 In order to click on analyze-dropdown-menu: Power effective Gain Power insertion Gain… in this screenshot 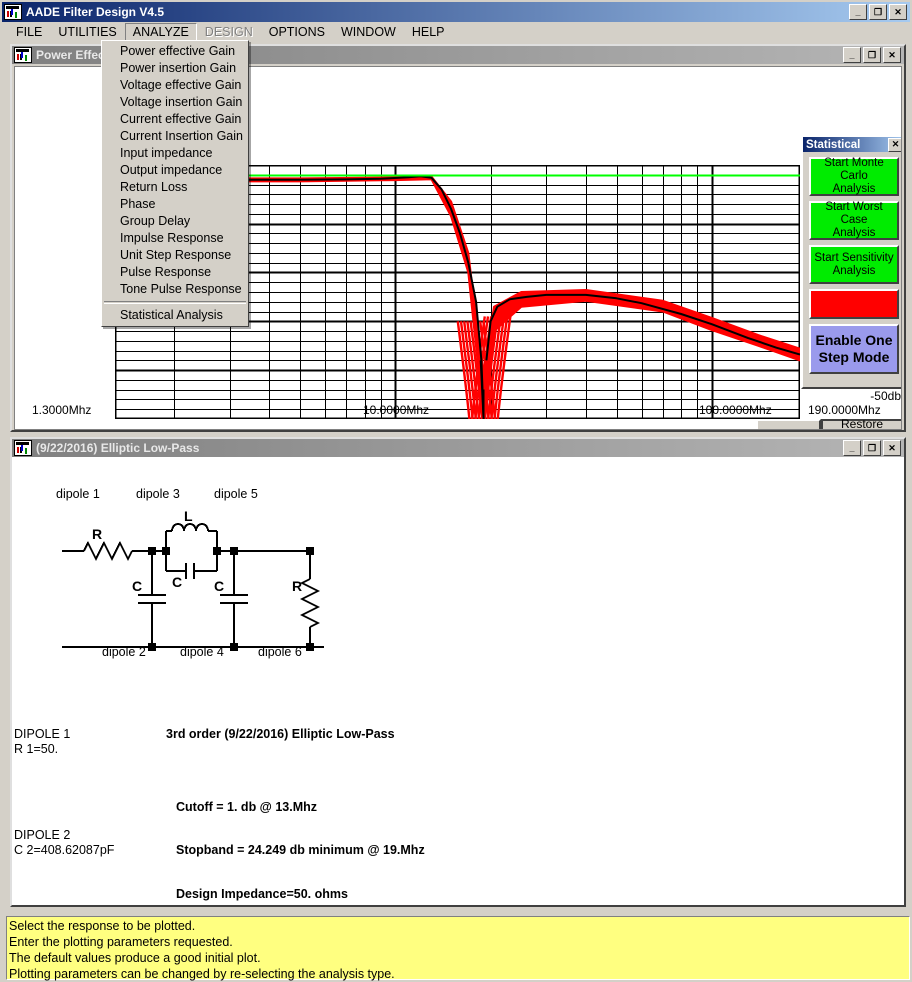, I will do `click(175, 183)`.